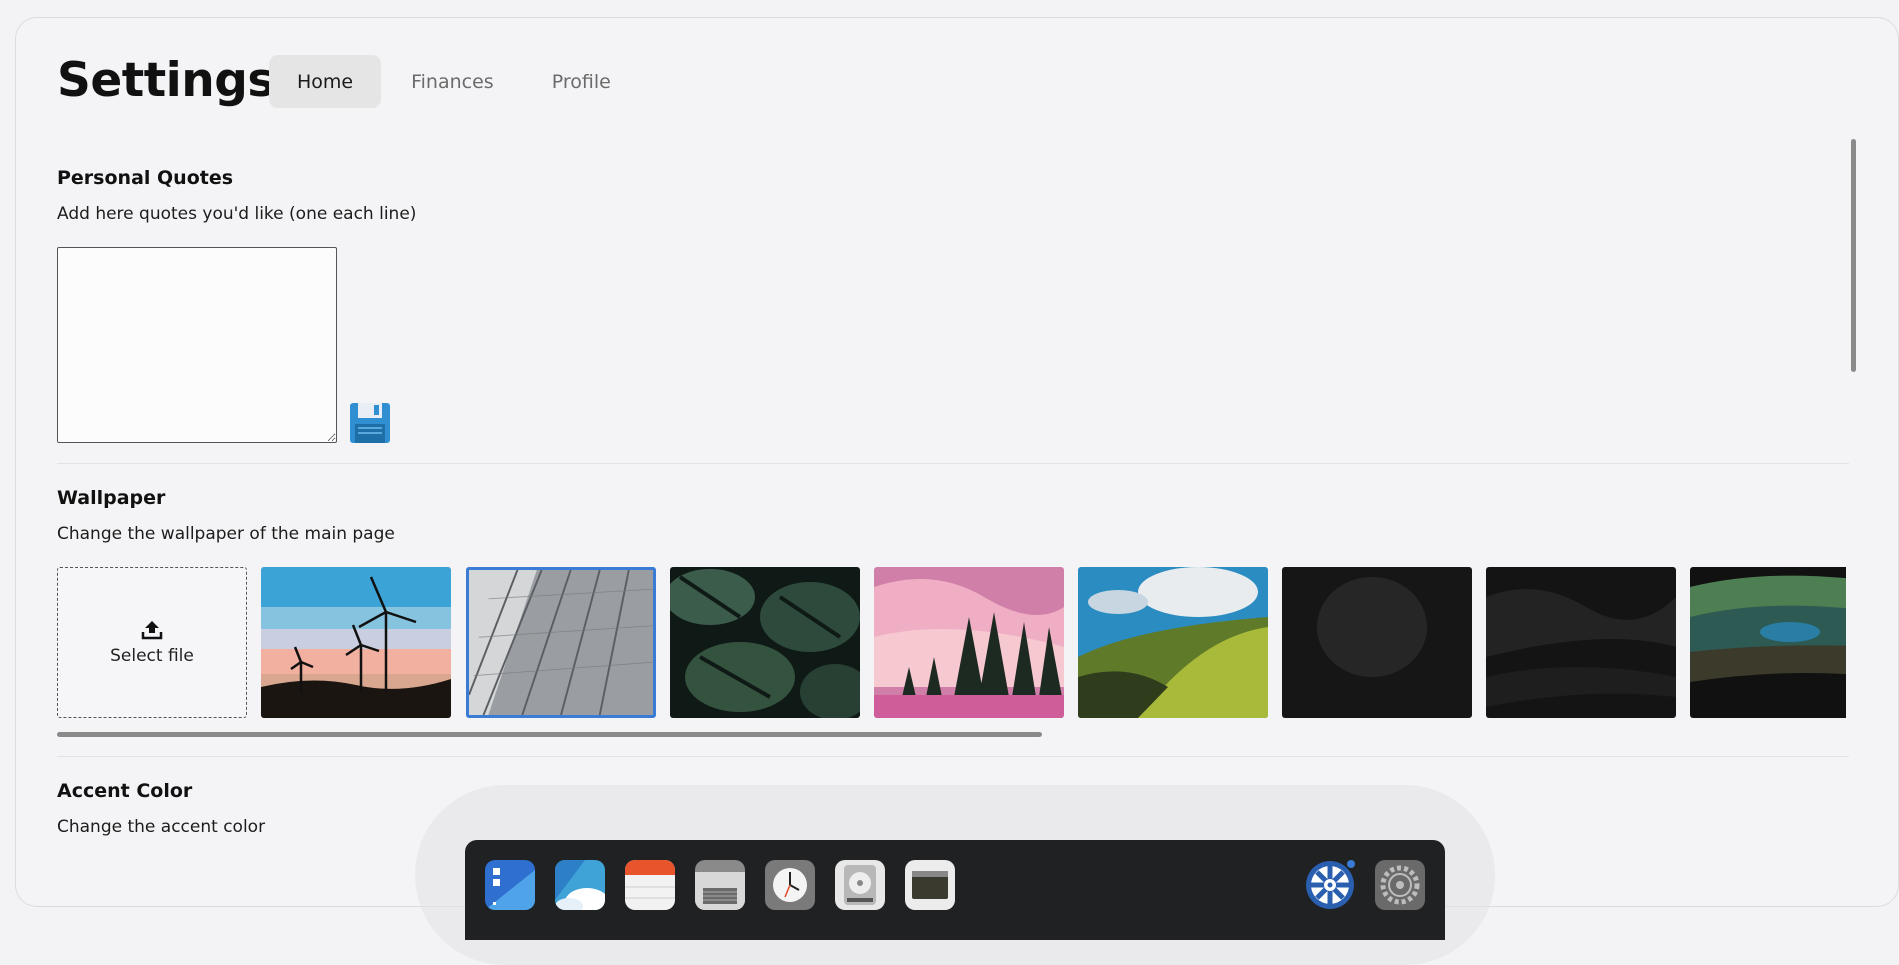 This screenshot has height=965, width=1899. I want to click on floppy-disk-icon, so click(370, 423).